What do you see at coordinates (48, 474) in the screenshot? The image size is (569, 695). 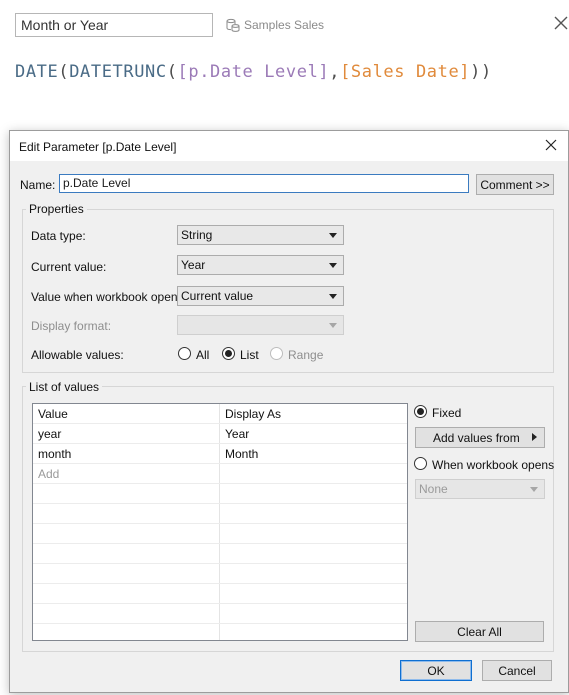 I see `add-placeholder: Add` at bounding box center [48, 474].